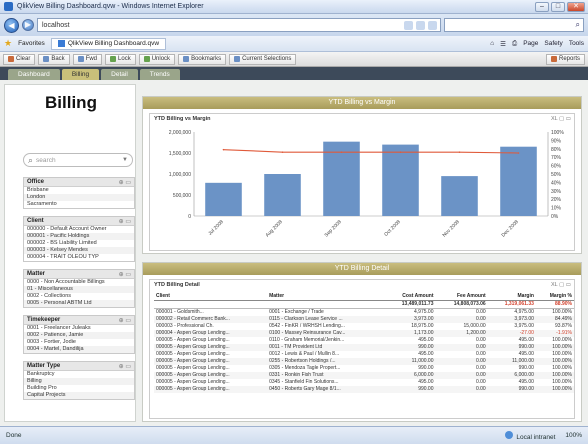 The width and height of the screenshot is (588, 444). What do you see at coordinates (561, 119) in the screenshot?
I see `chart-tools-icons: XL ▢ ▭` at bounding box center [561, 119].